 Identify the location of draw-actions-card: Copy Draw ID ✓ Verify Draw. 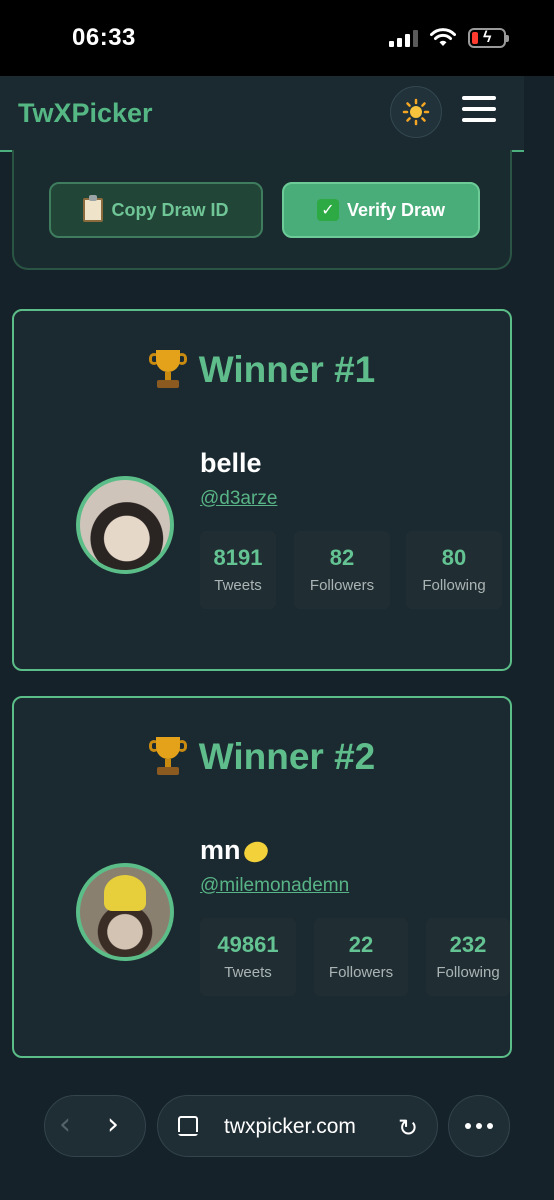
(262, 210).